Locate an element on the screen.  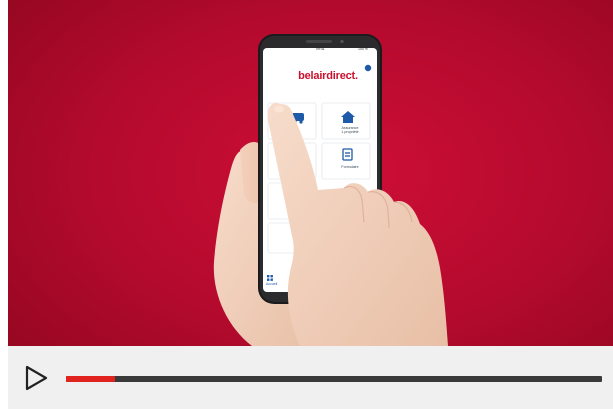
brand-logo: belairdirect. is located at coordinates (328, 76).